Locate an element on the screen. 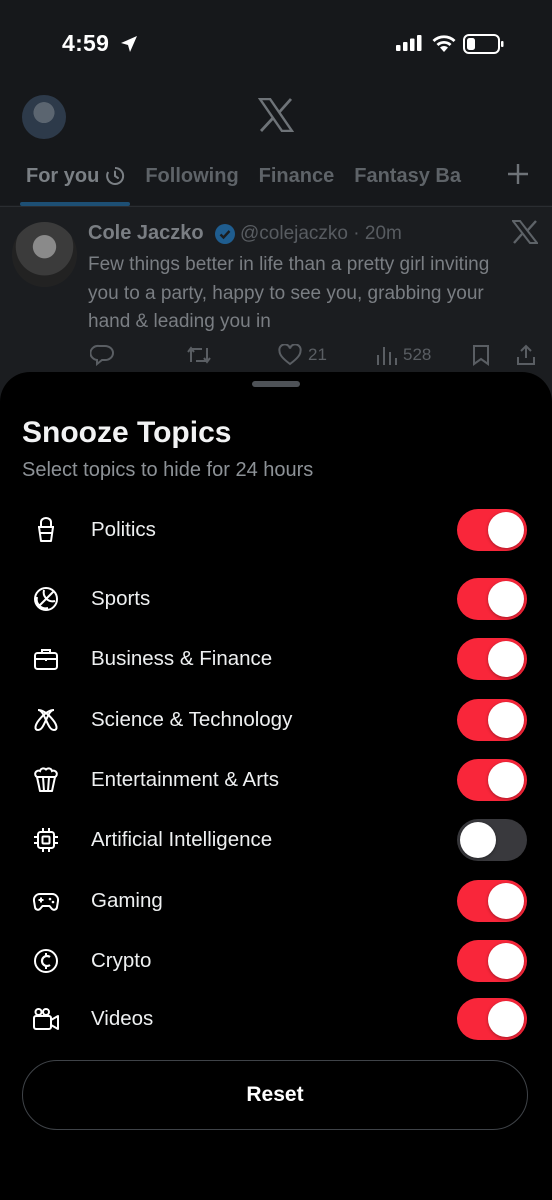  topic-row-business-finance: Business & Finance is located at coordinates (276, 659).